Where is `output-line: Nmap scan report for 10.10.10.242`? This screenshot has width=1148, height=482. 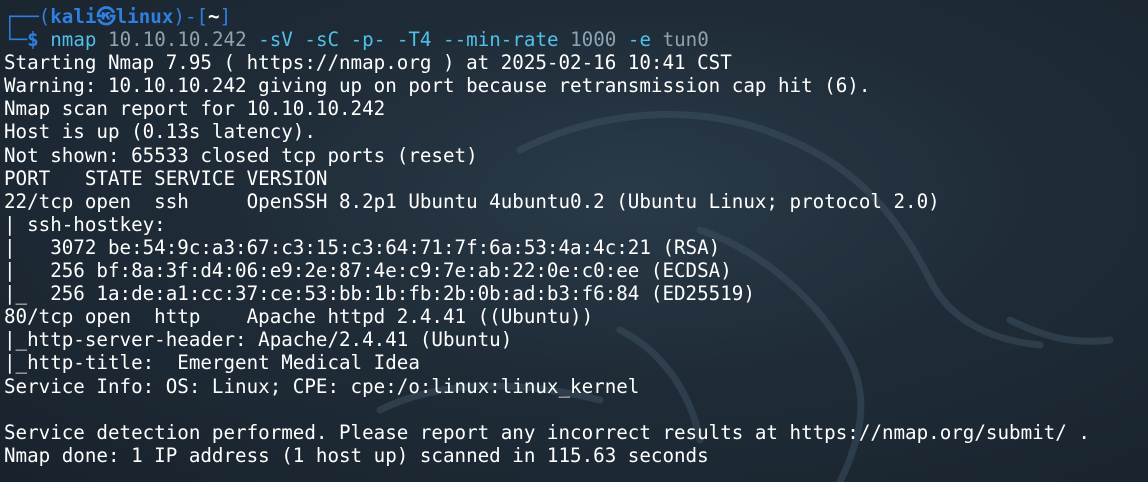 output-line: Nmap scan report for 10.10.10.242 is located at coordinates (195, 109).